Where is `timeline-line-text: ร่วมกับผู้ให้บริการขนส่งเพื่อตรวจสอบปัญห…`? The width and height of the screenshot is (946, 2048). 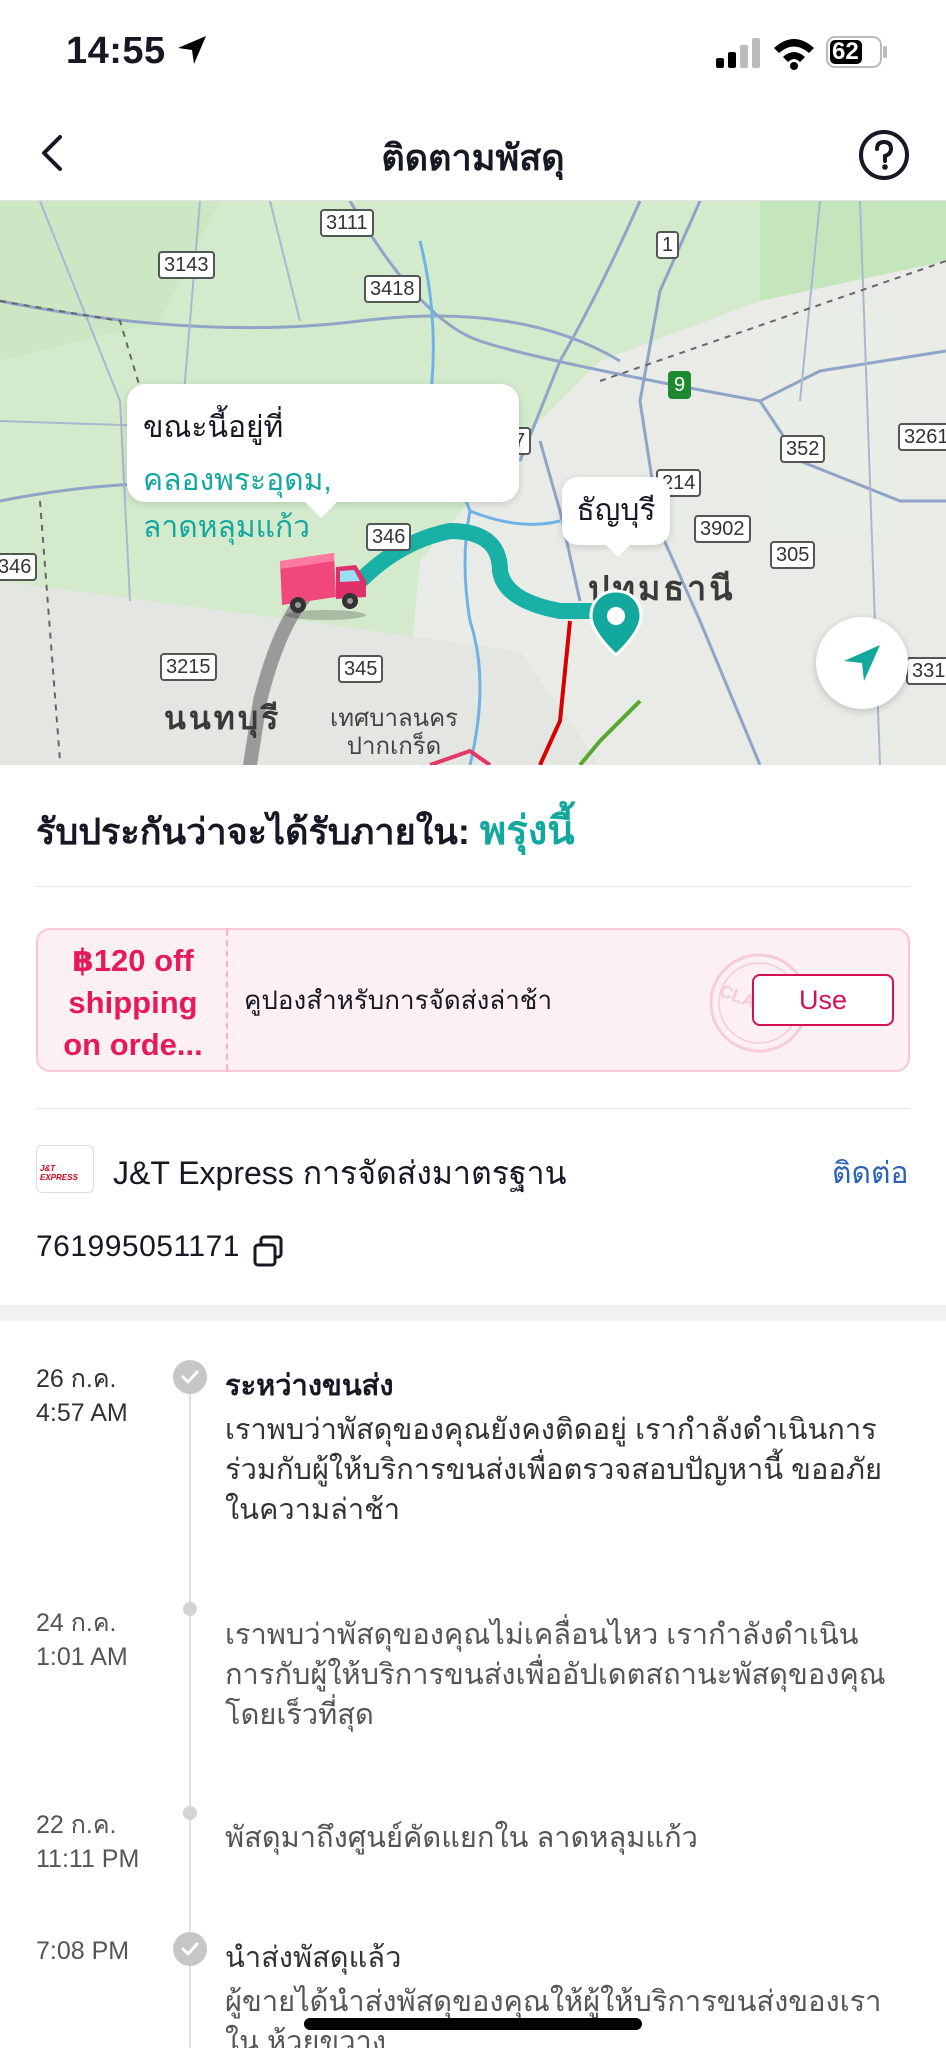
timeline-line-text: ร่วมกับผู้ให้บริการขนส่งเพื่อตรวจสอบปัญห… is located at coordinates (553, 1470).